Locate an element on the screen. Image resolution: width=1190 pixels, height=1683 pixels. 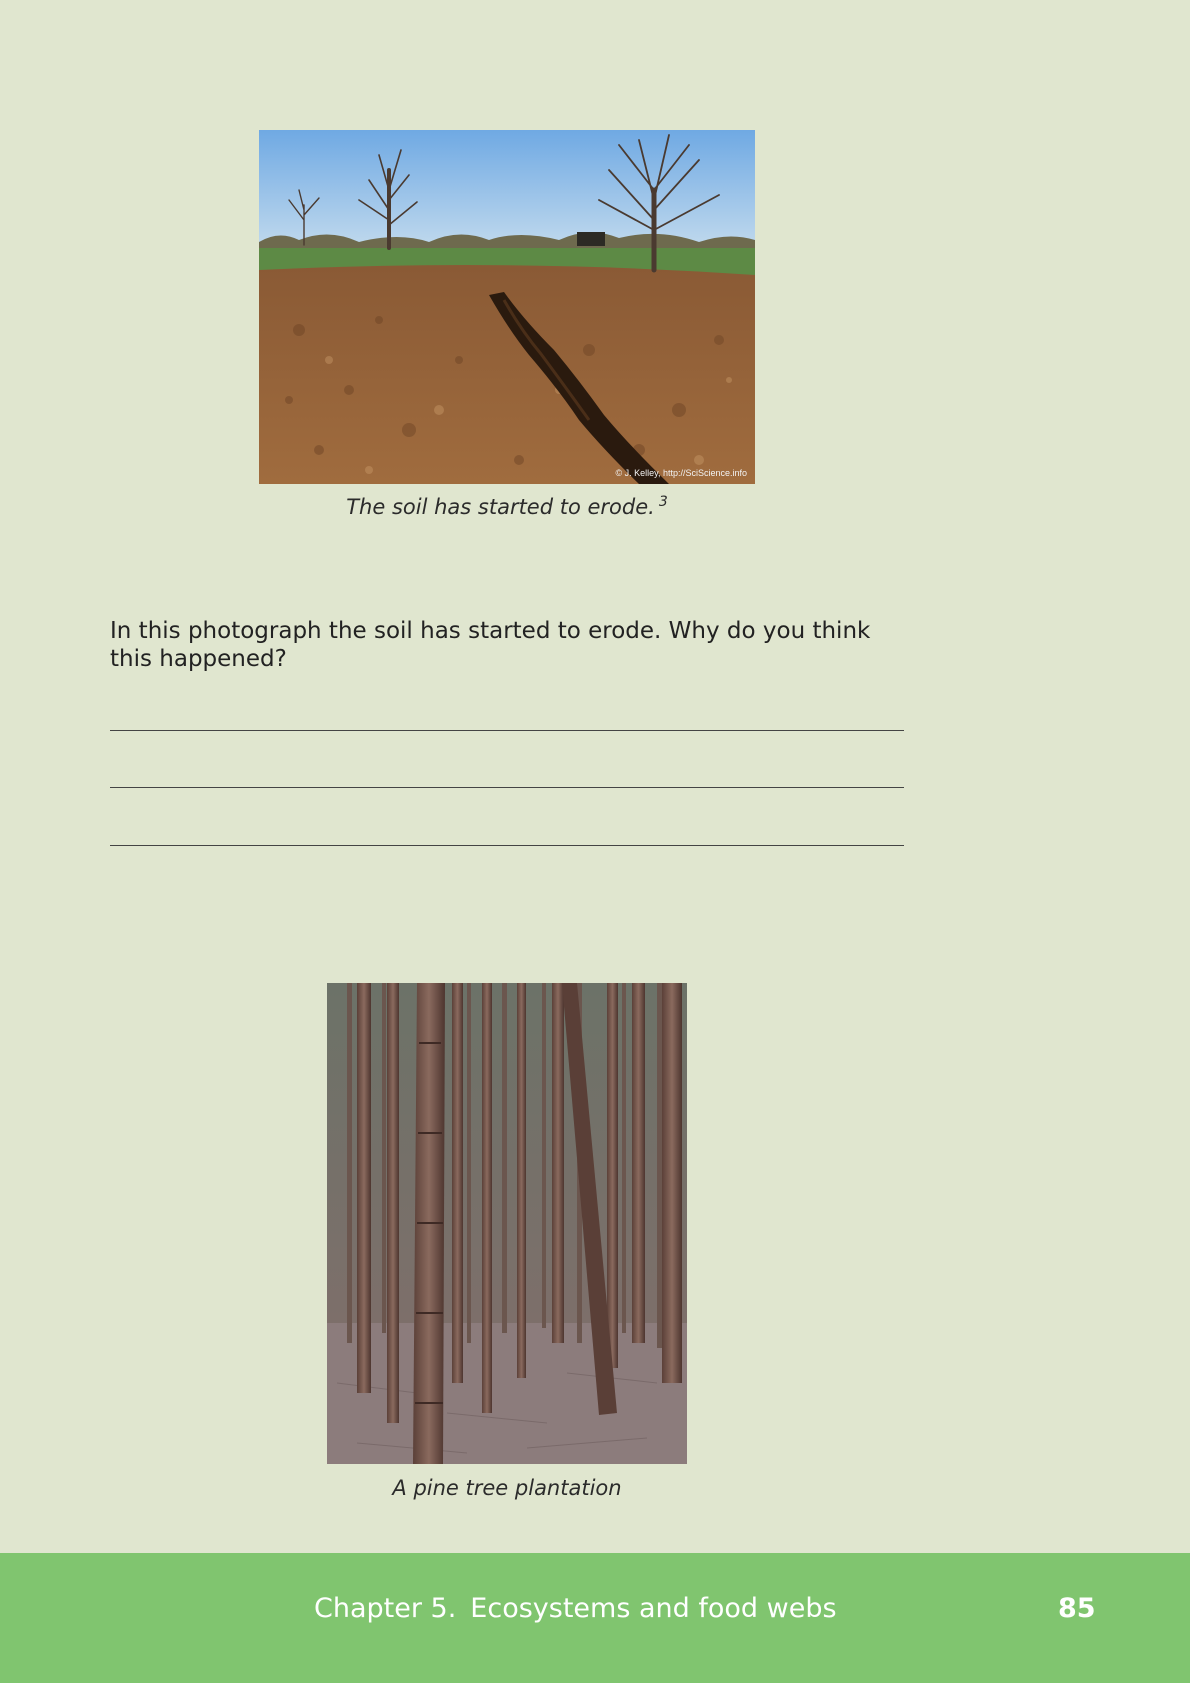
pine-plantation-photo is located at coordinates (507, 1223).